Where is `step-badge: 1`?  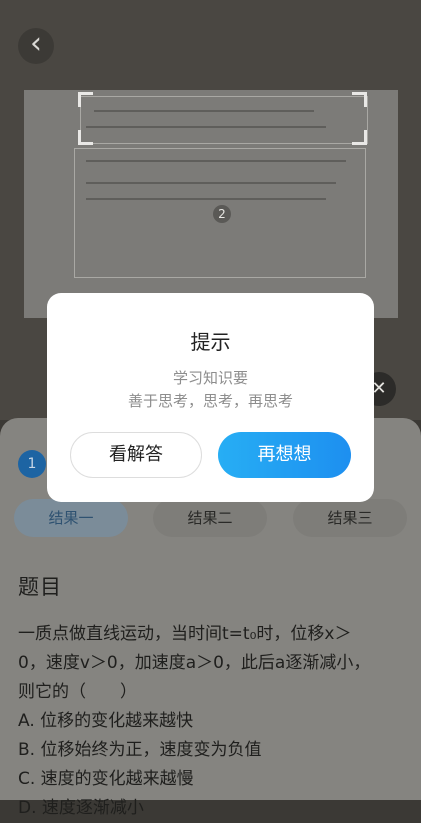 step-badge: 1 is located at coordinates (32, 464).